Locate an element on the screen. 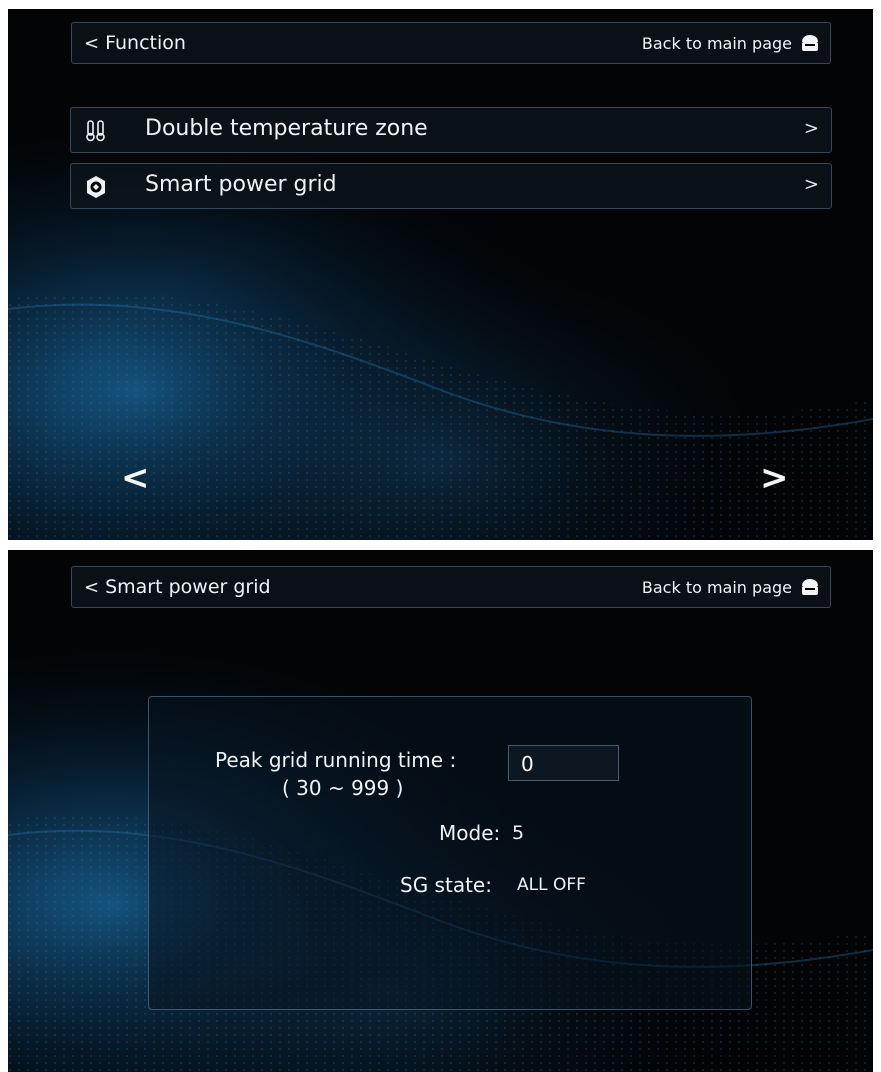  mode-value: 5 is located at coordinates (518, 833).